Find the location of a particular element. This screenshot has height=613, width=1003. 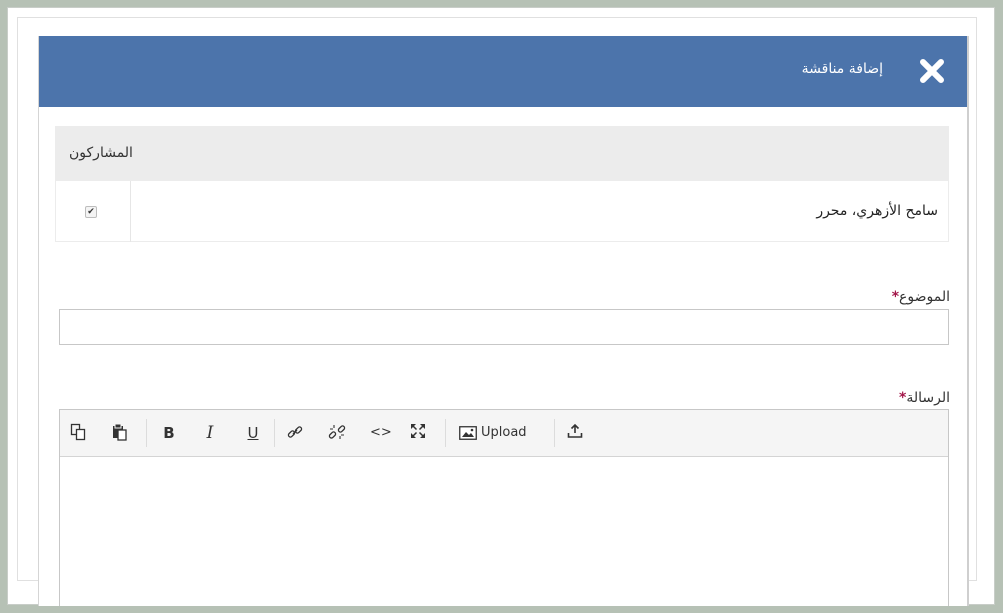

close-button is located at coordinates (932, 71).